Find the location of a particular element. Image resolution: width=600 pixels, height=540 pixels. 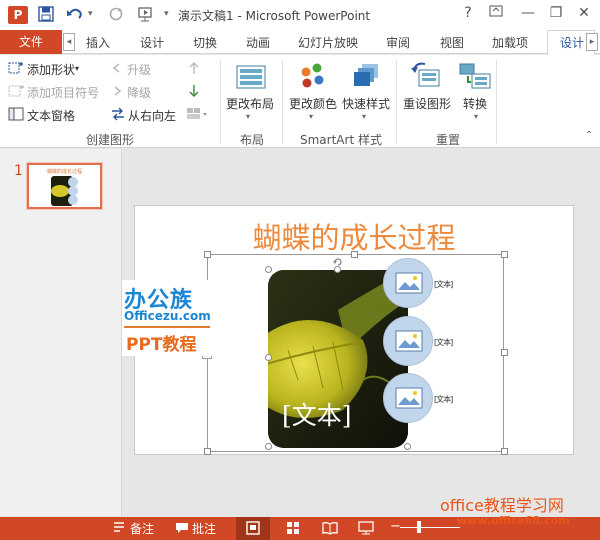

undo-icon is located at coordinates (75, 16).